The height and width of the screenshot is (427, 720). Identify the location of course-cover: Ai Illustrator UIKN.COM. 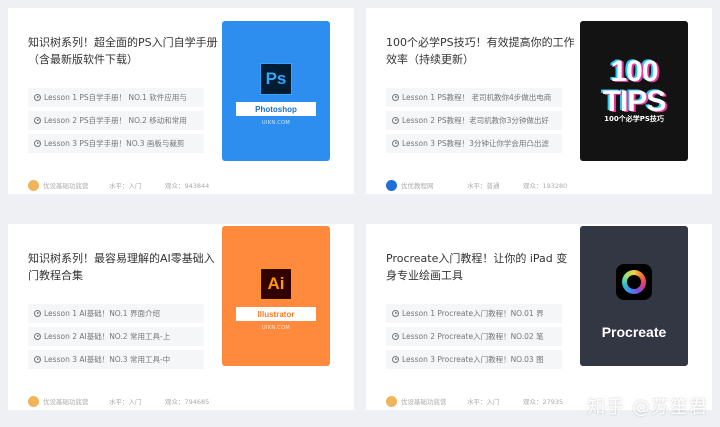
(276, 296).